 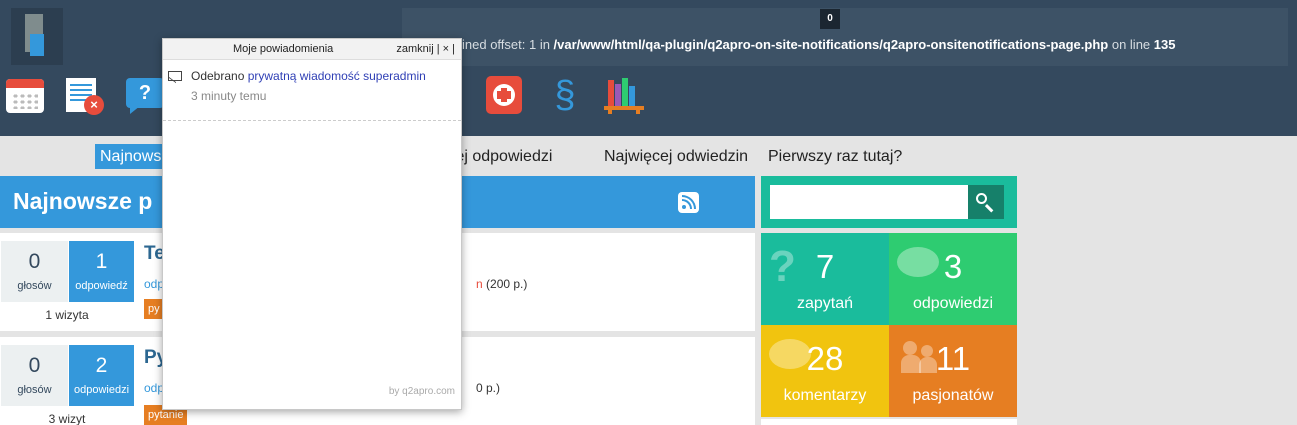 I want to click on stat-label: pasjonatów, so click(x=953, y=395).